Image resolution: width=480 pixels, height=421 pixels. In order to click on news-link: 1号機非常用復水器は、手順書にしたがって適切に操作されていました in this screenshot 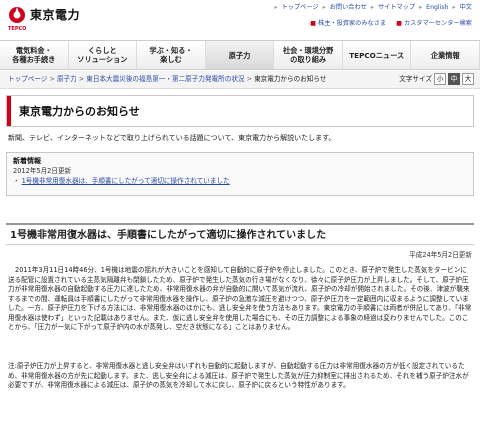, I will do `click(126, 181)`.